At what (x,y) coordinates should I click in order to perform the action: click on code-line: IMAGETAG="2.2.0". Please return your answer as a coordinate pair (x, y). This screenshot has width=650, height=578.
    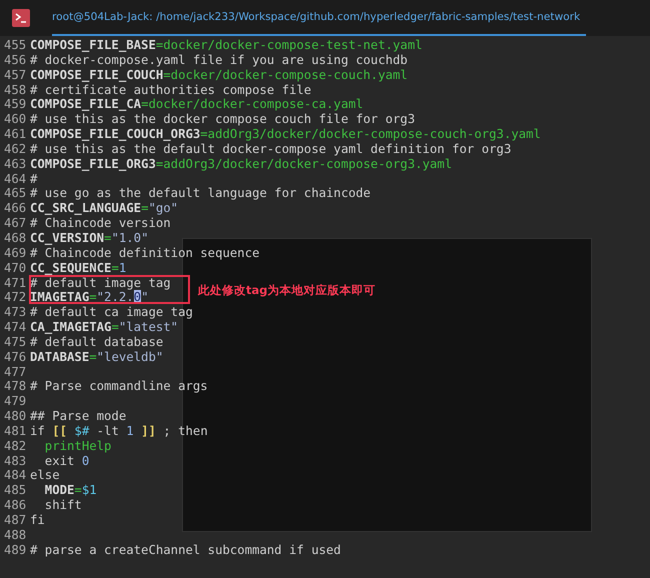
    Looking at the image, I should click on (89, 298).